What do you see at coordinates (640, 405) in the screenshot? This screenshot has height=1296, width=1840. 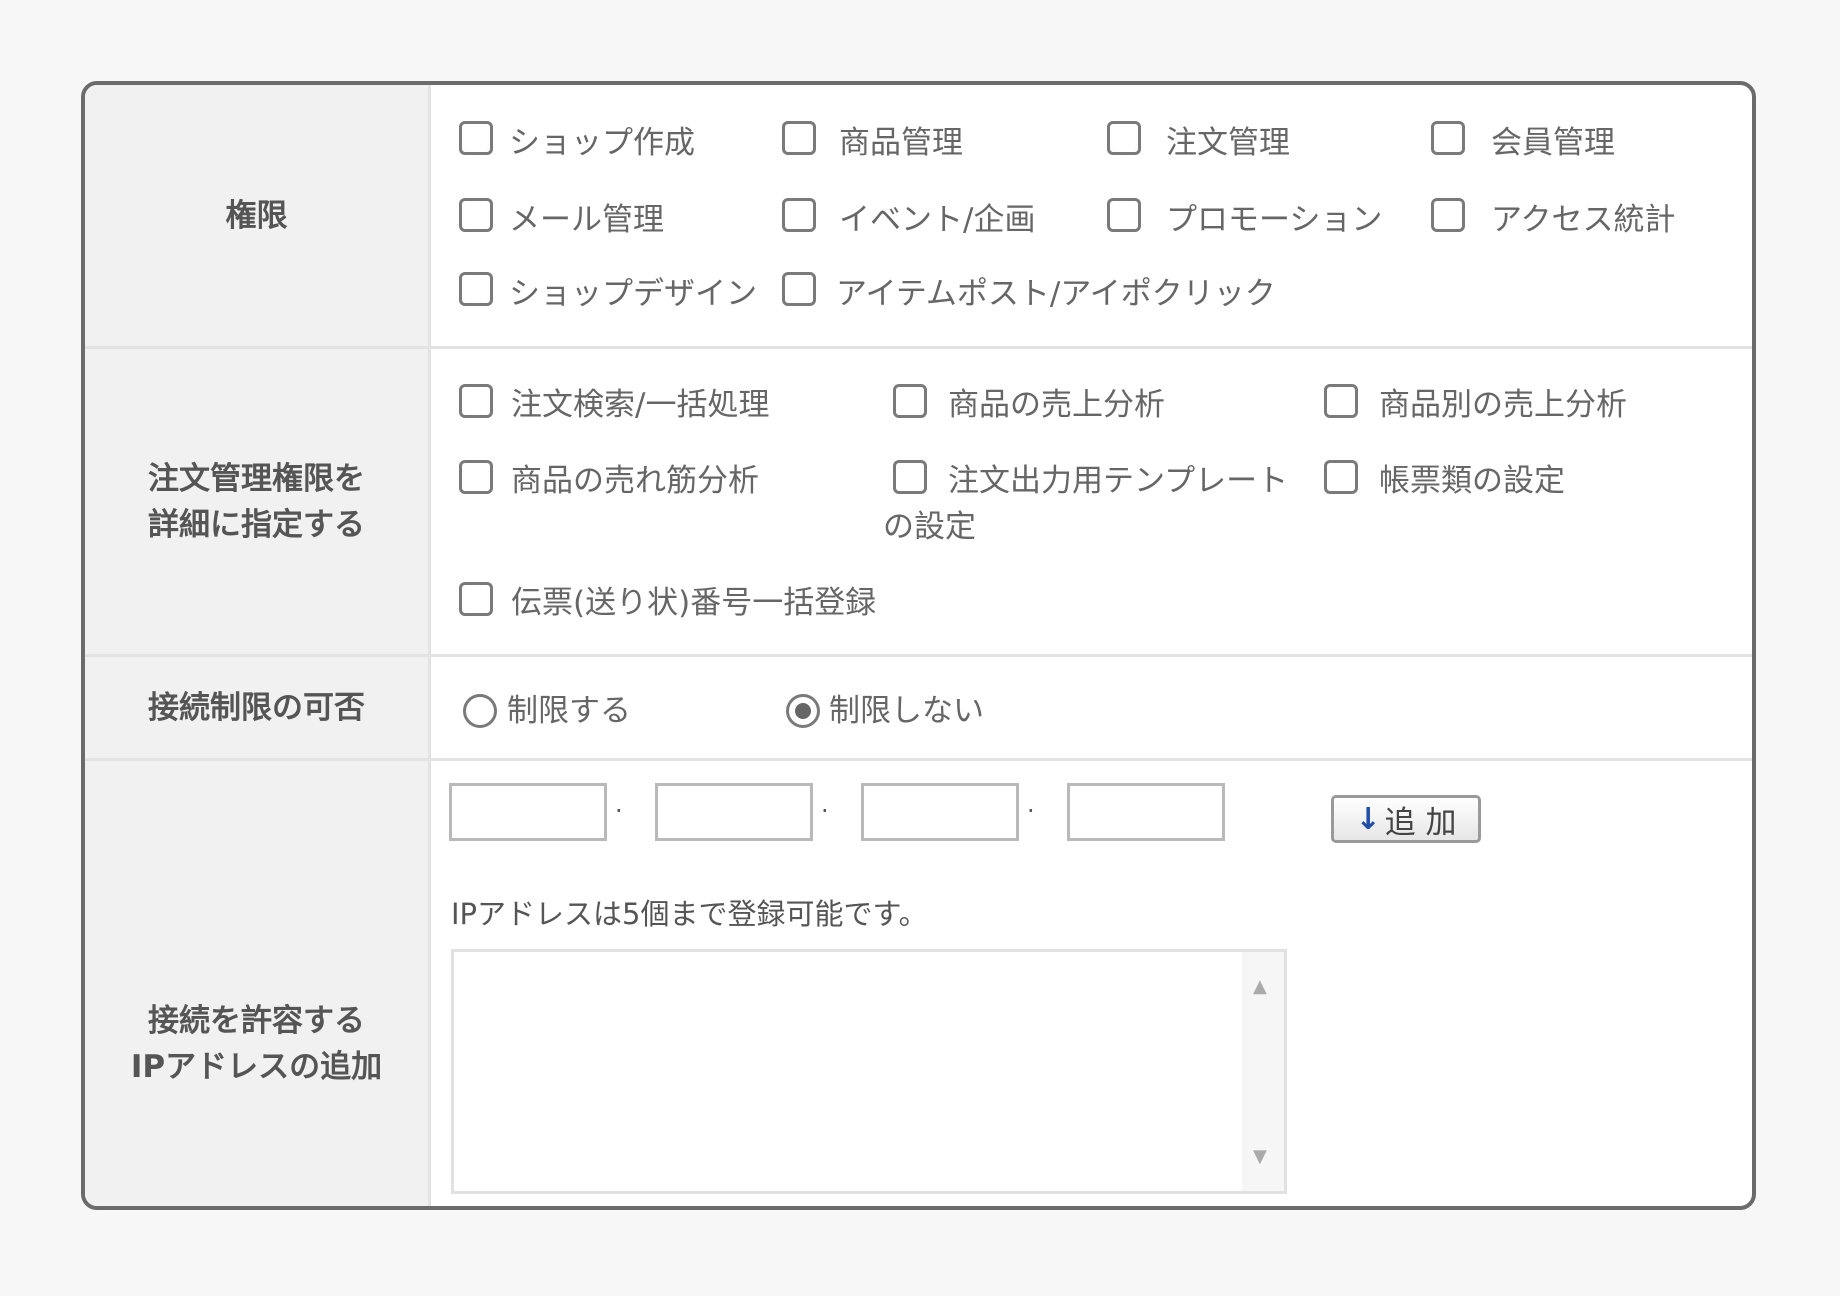 I see `checkbox-label: 注文検索/一括処理` at bounding box center [640, 405].